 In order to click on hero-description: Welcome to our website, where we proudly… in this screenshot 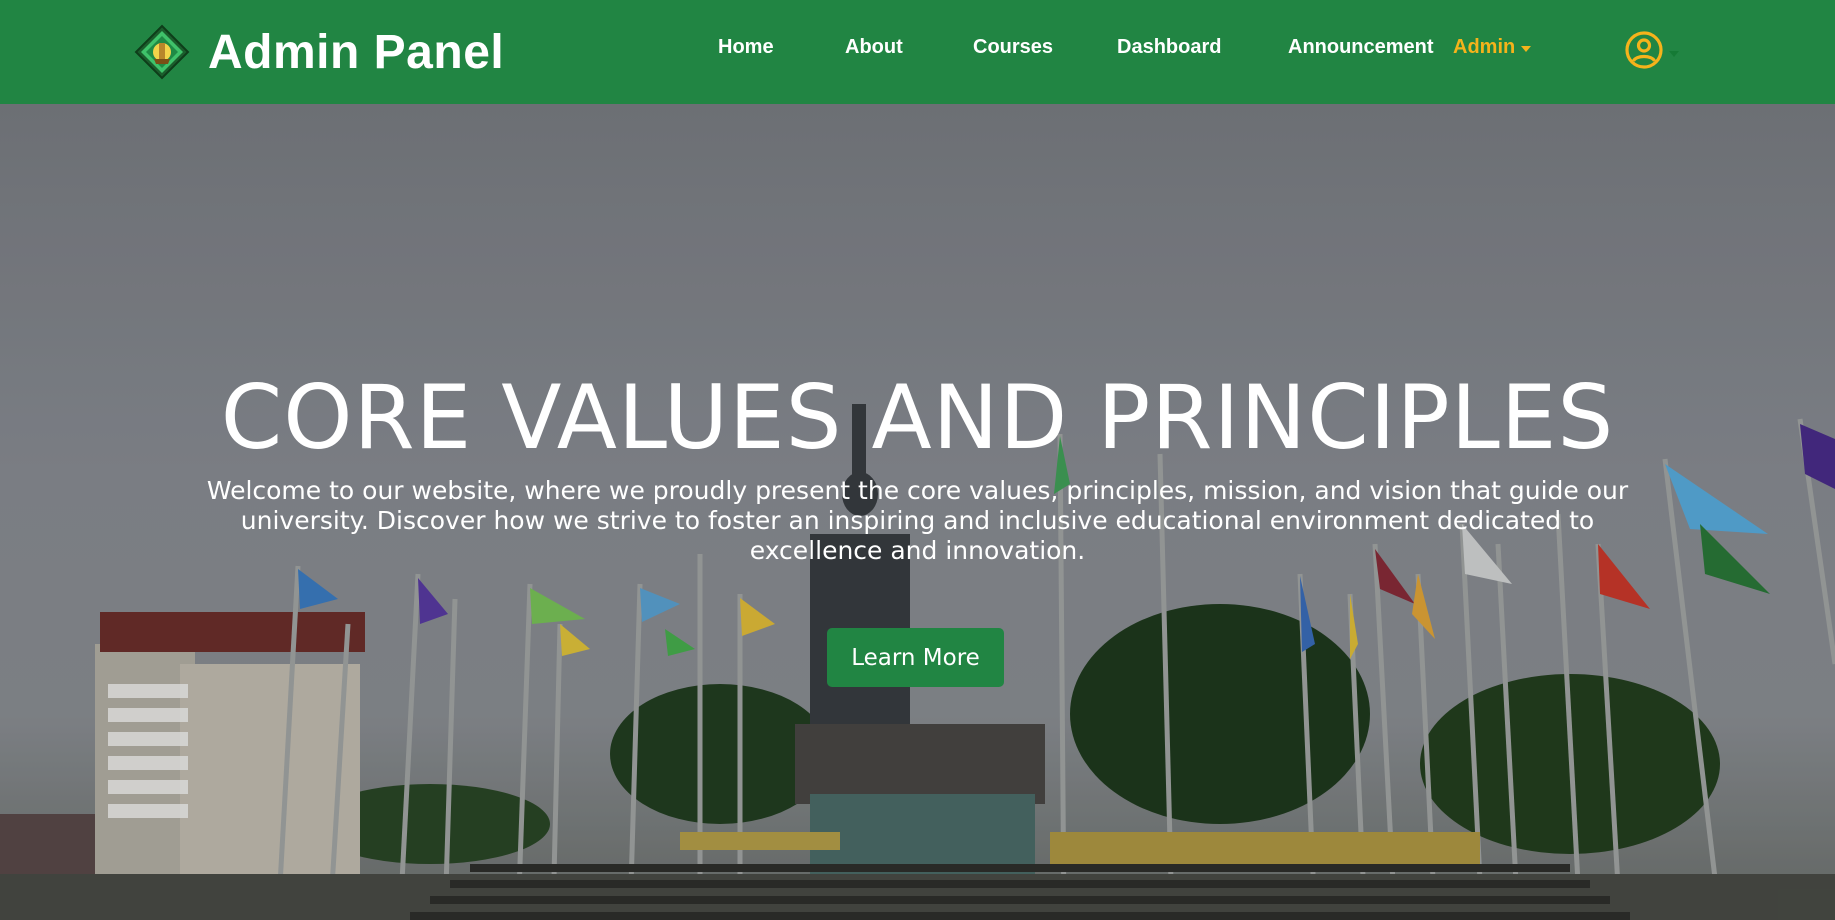, I will do `click(917, 520)`.